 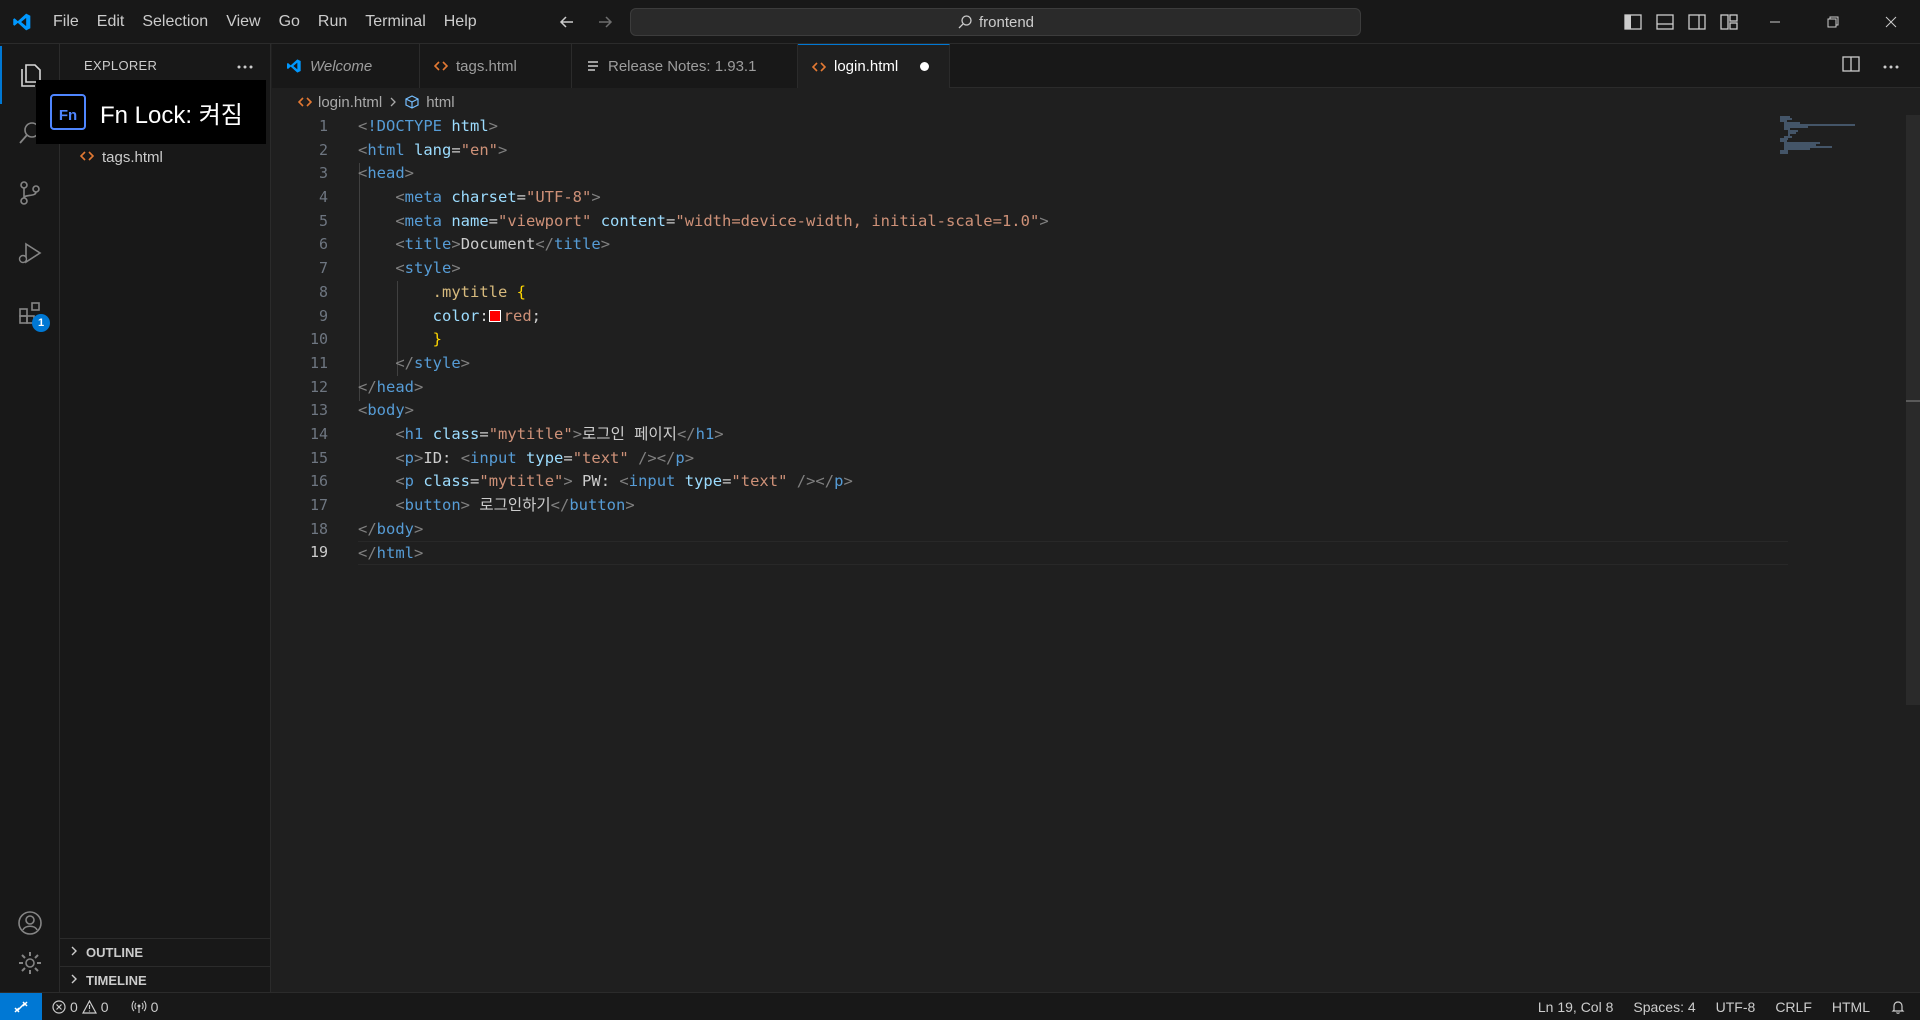 I want to click on line-number: 19, so click(x=318, y=552).